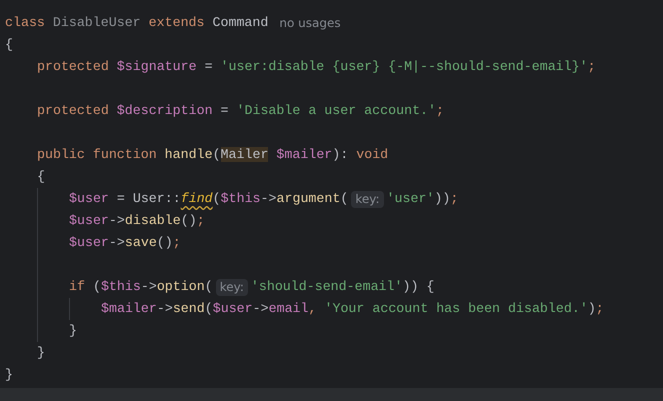 The image size is (663, 401). Describe the element at coordinates (240, 111) in the screenshot. I see `code-text: protected $description = 'Disable a user account.';` at that location.